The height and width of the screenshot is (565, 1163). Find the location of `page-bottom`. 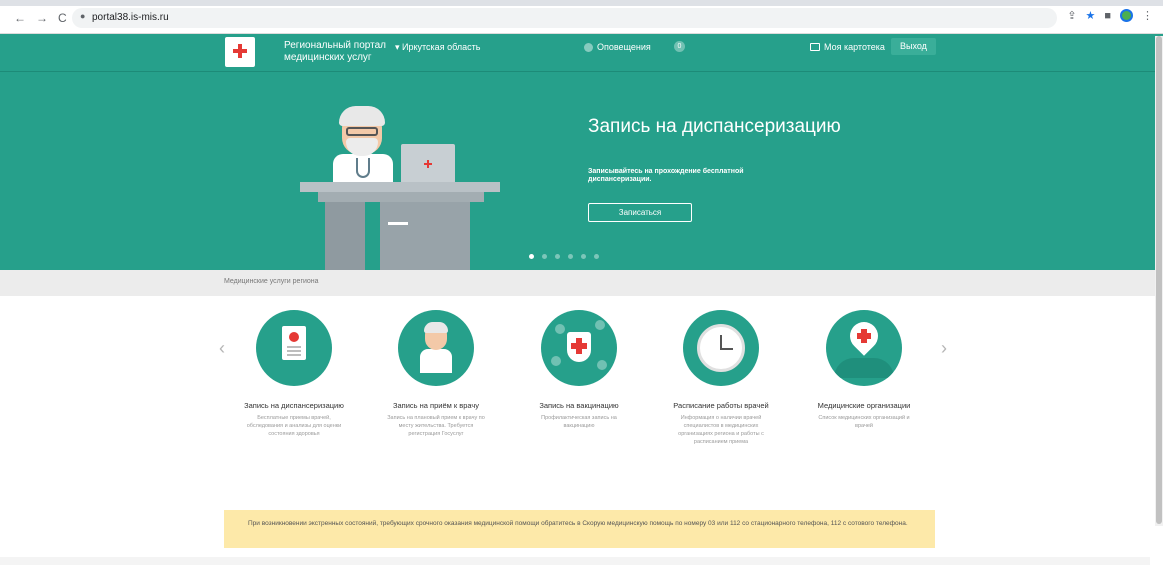

page-bottom is located at coordinates (575, 561).